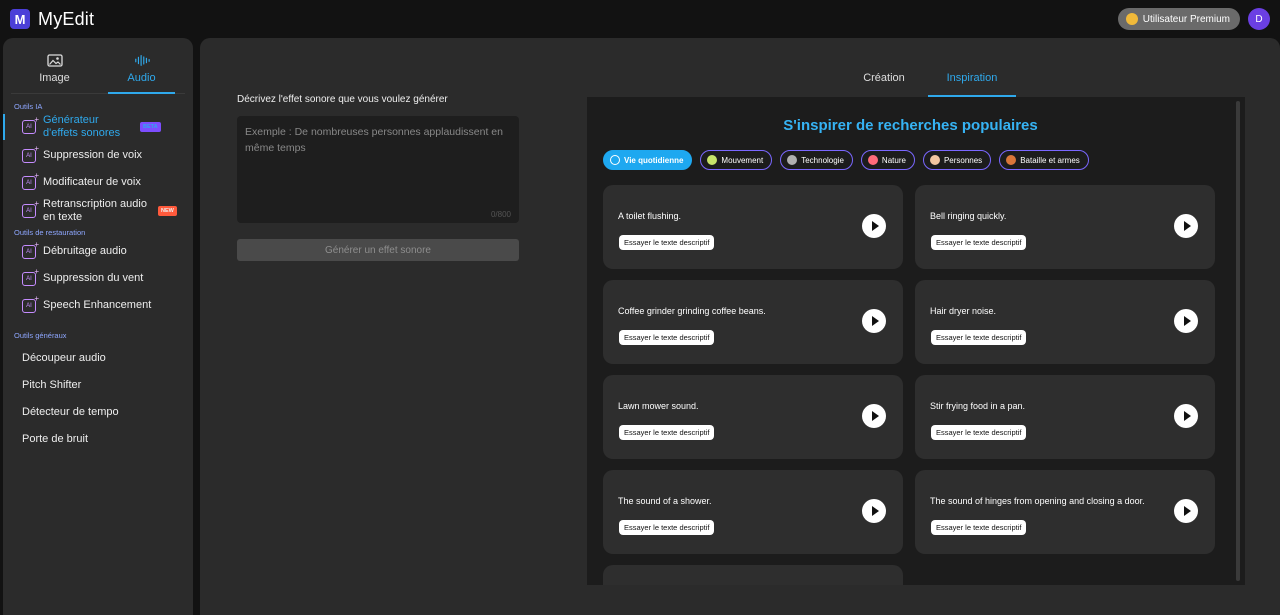  Describe the element at coordinates (54, 77) in the screenshot. I see `mode-tab-image-label: Image` at that location.